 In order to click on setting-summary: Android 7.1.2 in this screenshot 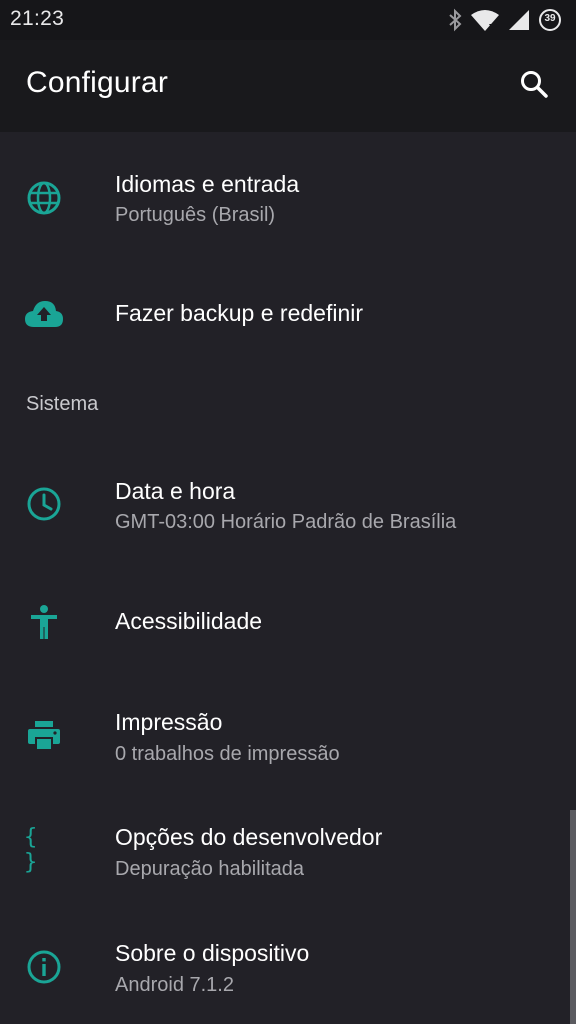, I will do `click(174, 985)`.